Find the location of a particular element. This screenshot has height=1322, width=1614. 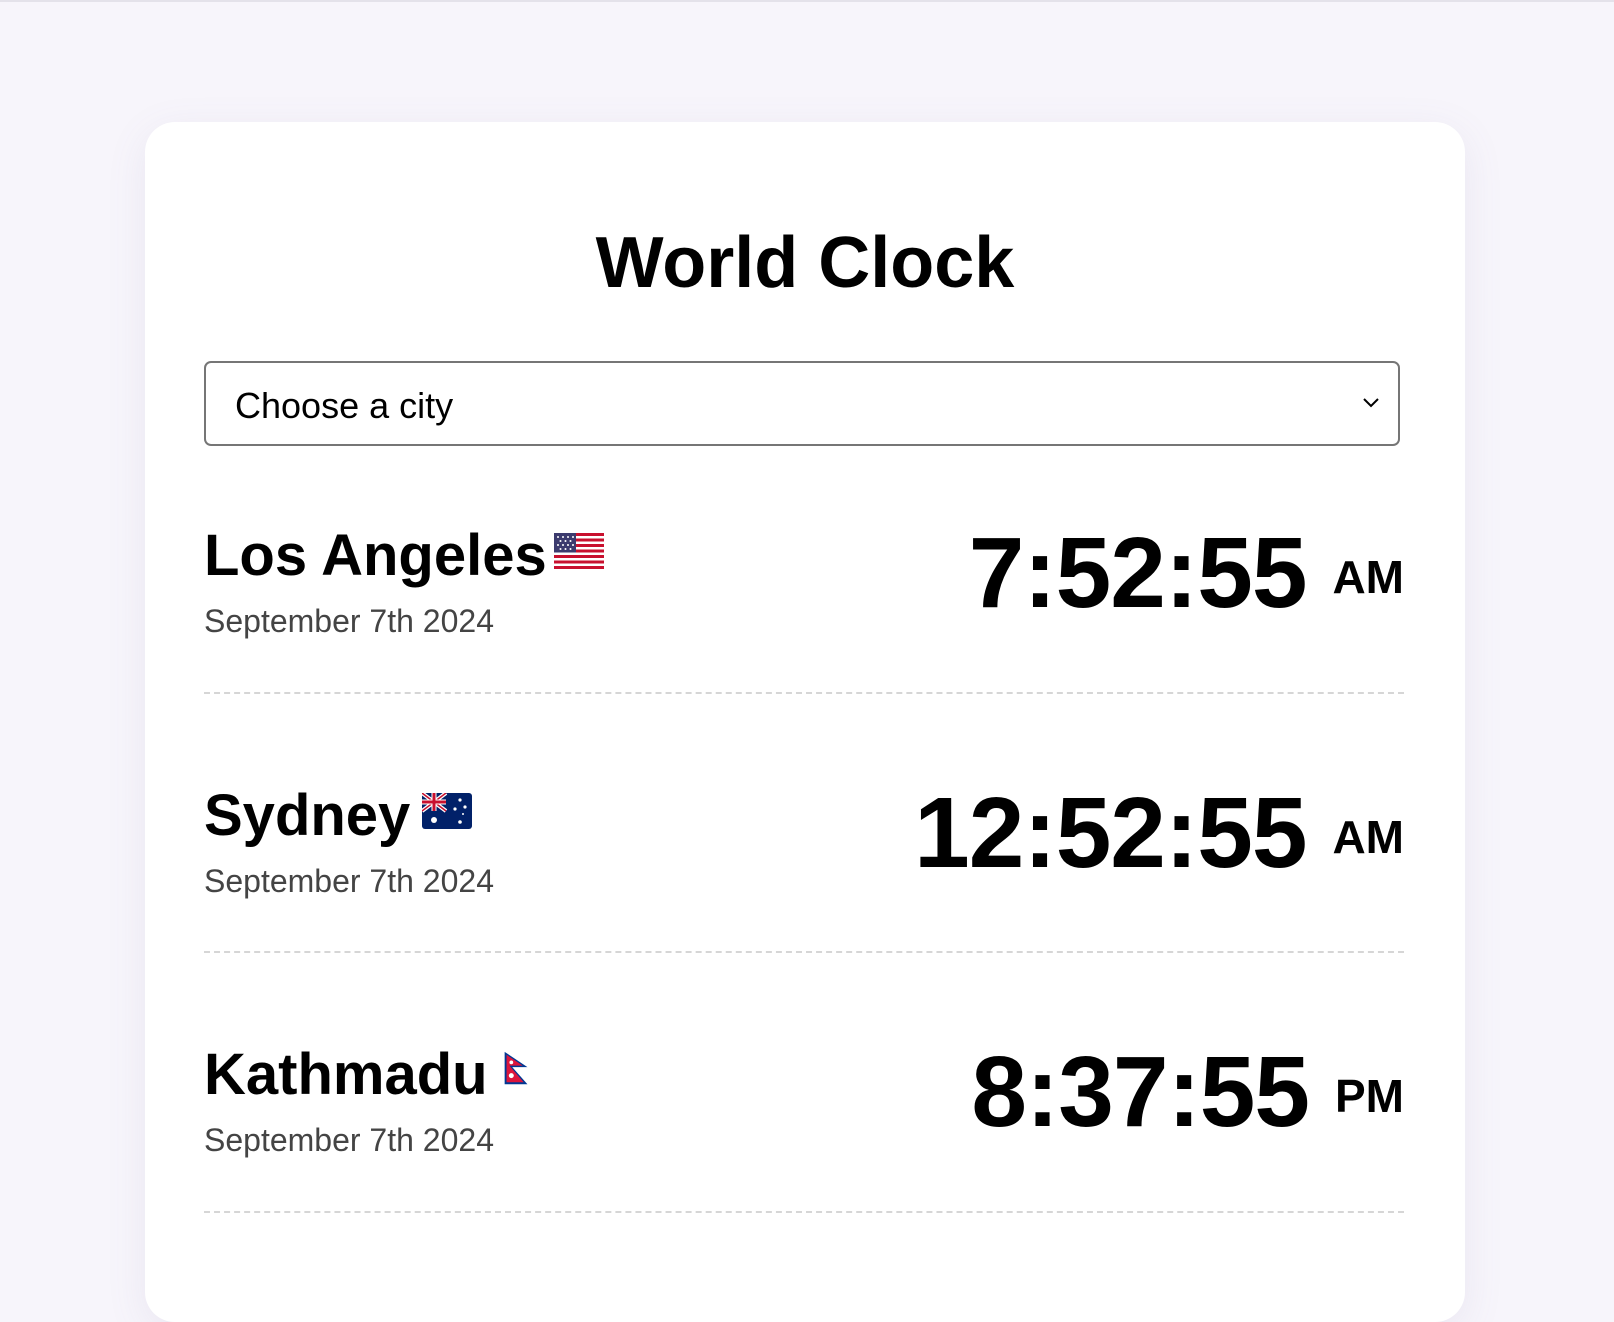

time-period: PM is located at coordinates (1369, 1096).